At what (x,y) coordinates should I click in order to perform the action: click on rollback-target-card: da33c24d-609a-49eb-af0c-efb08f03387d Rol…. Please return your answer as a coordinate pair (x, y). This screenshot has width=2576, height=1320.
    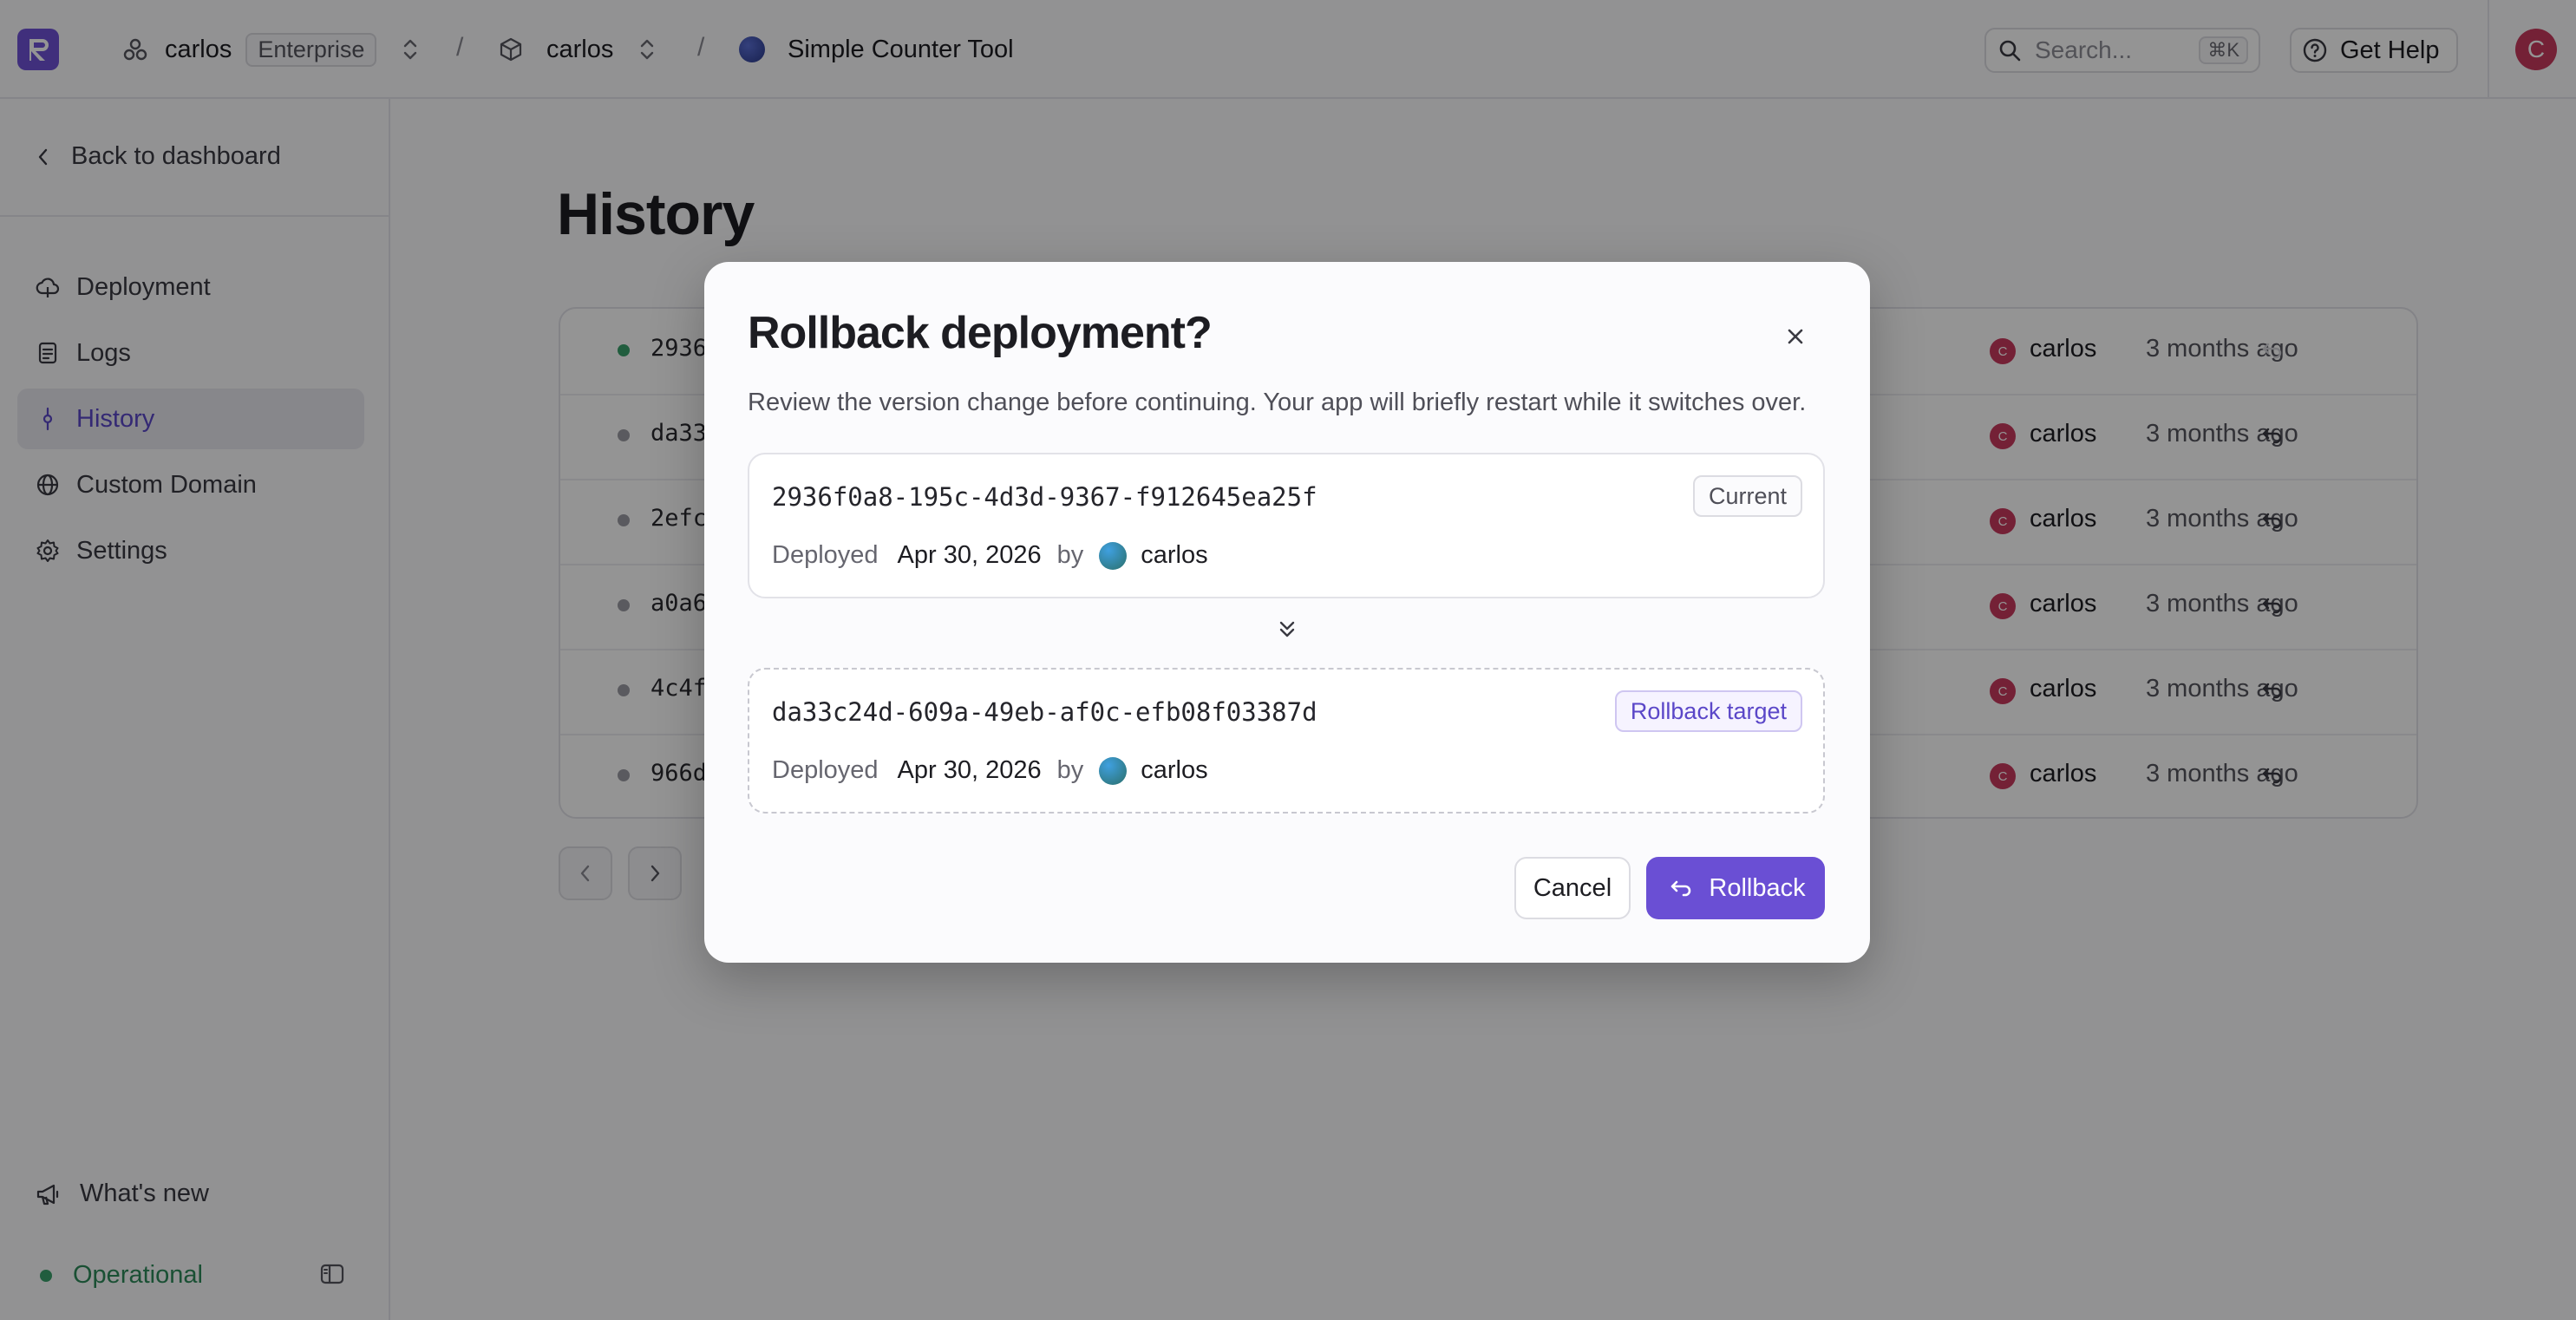
    Looking at the image, I should click on (1286, 741).